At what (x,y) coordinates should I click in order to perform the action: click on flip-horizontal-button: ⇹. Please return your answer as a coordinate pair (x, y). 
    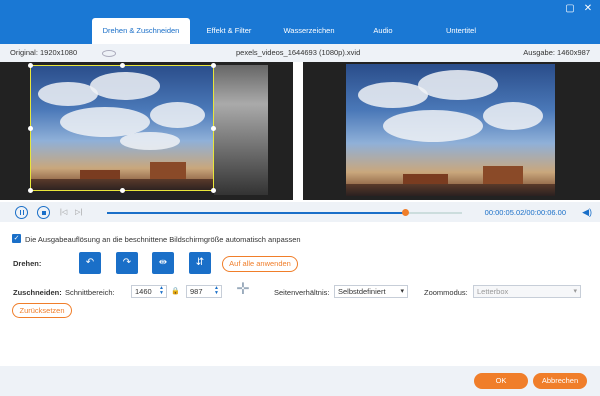
    Looking at the image, I should click on (163, 263).